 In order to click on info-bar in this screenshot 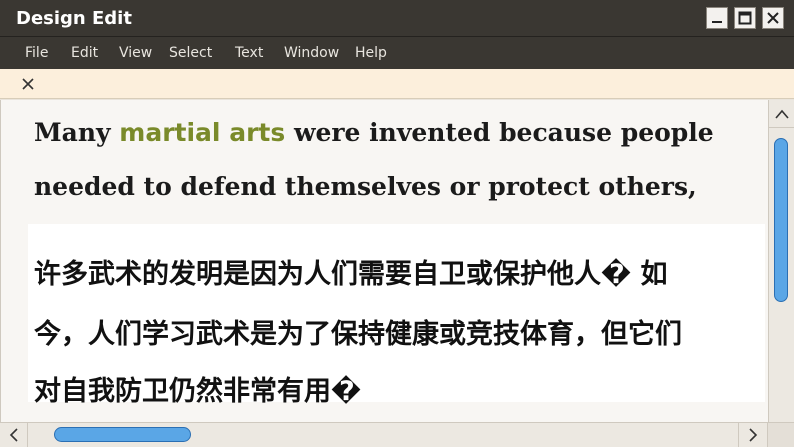, I will do `click(397, 84)`.